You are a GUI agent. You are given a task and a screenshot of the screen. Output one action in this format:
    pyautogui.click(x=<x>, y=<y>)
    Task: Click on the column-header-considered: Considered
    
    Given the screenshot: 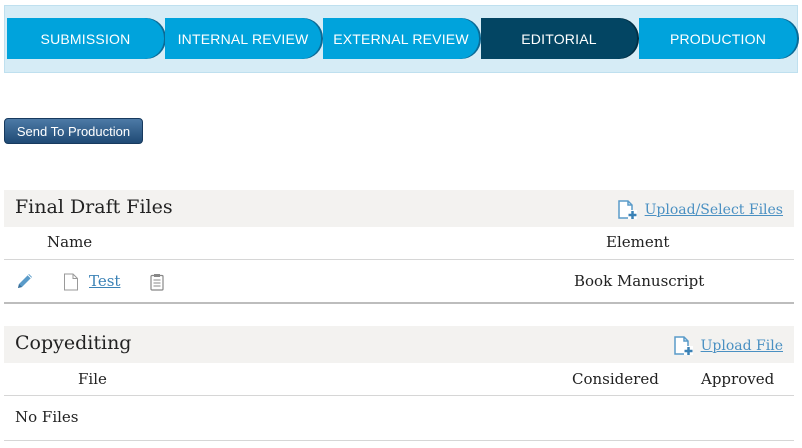 What is the action you would take?
    pyautogui.click(x=615, y=379)
    